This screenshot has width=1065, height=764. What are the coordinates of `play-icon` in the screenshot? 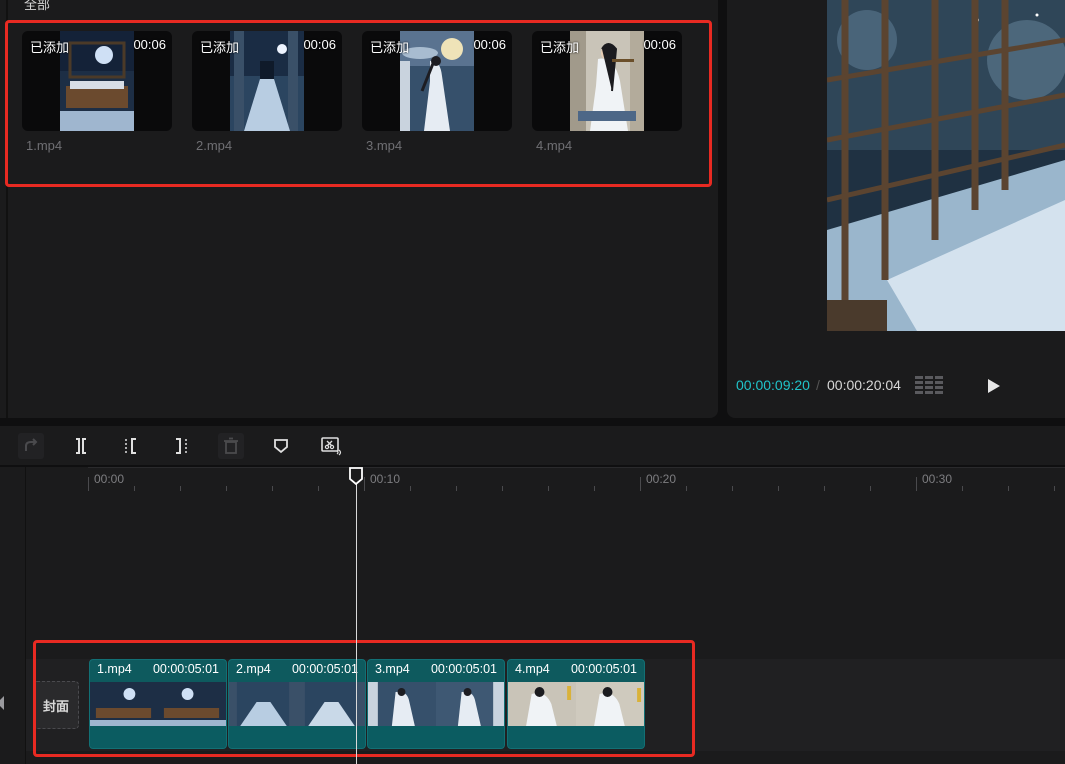 It's located at (994, 386).